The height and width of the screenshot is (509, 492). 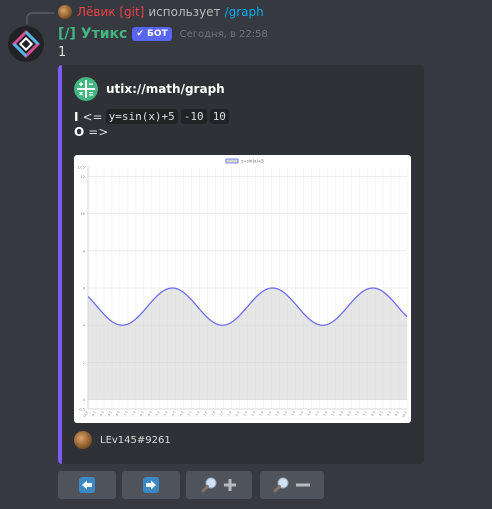 What do you see at coordinates (253, 413) in the screenshot?
I see `x-tick-label: 0.5` at bounding box center [253, 413].